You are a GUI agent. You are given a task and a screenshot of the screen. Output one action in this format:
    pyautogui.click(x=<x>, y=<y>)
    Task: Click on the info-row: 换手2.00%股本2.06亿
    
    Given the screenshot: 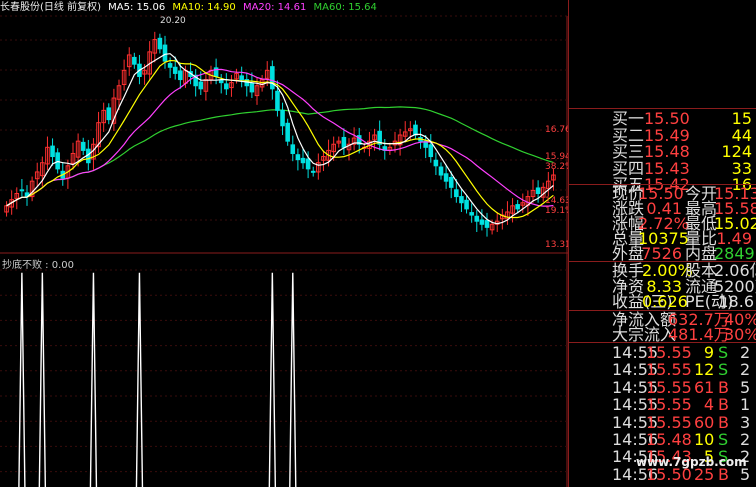 What is the action you would take?
    pyautogui.click(x=662, y=270)
    